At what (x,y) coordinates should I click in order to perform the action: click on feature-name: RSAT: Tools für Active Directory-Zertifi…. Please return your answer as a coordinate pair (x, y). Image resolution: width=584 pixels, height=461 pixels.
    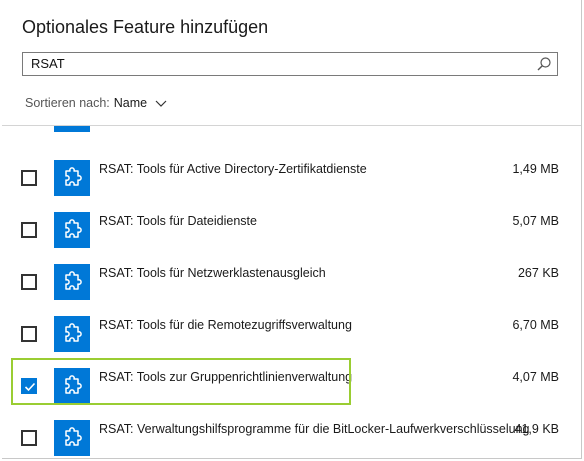
    Looking at the image, I should click on (233, 169).